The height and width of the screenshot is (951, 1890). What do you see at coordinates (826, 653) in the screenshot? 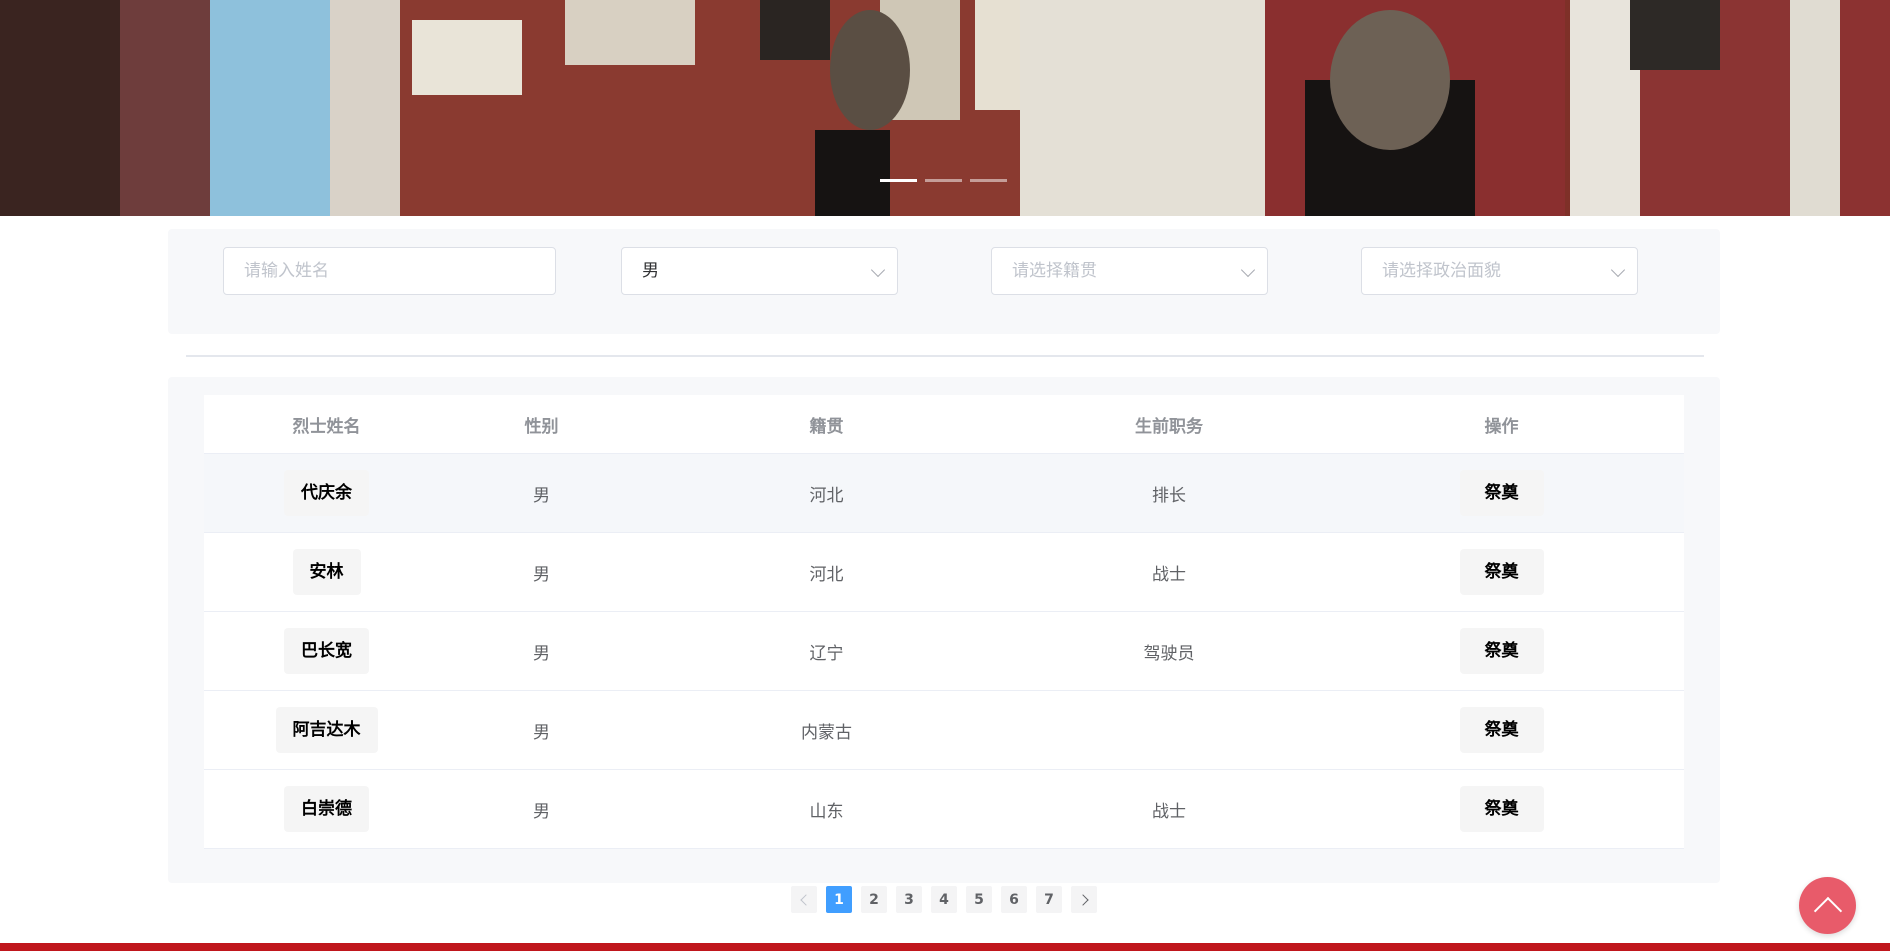
I see `origin-cell: 辽宁` at bounding box center [826, 653].